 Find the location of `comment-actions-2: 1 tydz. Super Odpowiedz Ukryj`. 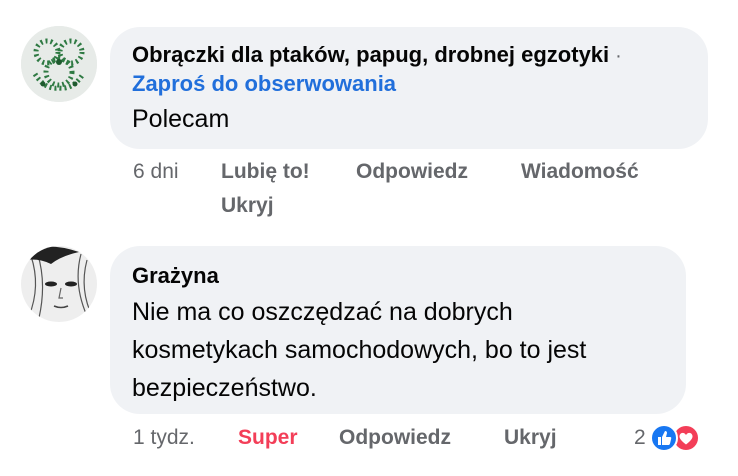

comment-actions-2: 1 tydz. Super Odpowiedz Ukryj is located at coordinates (369, 441).